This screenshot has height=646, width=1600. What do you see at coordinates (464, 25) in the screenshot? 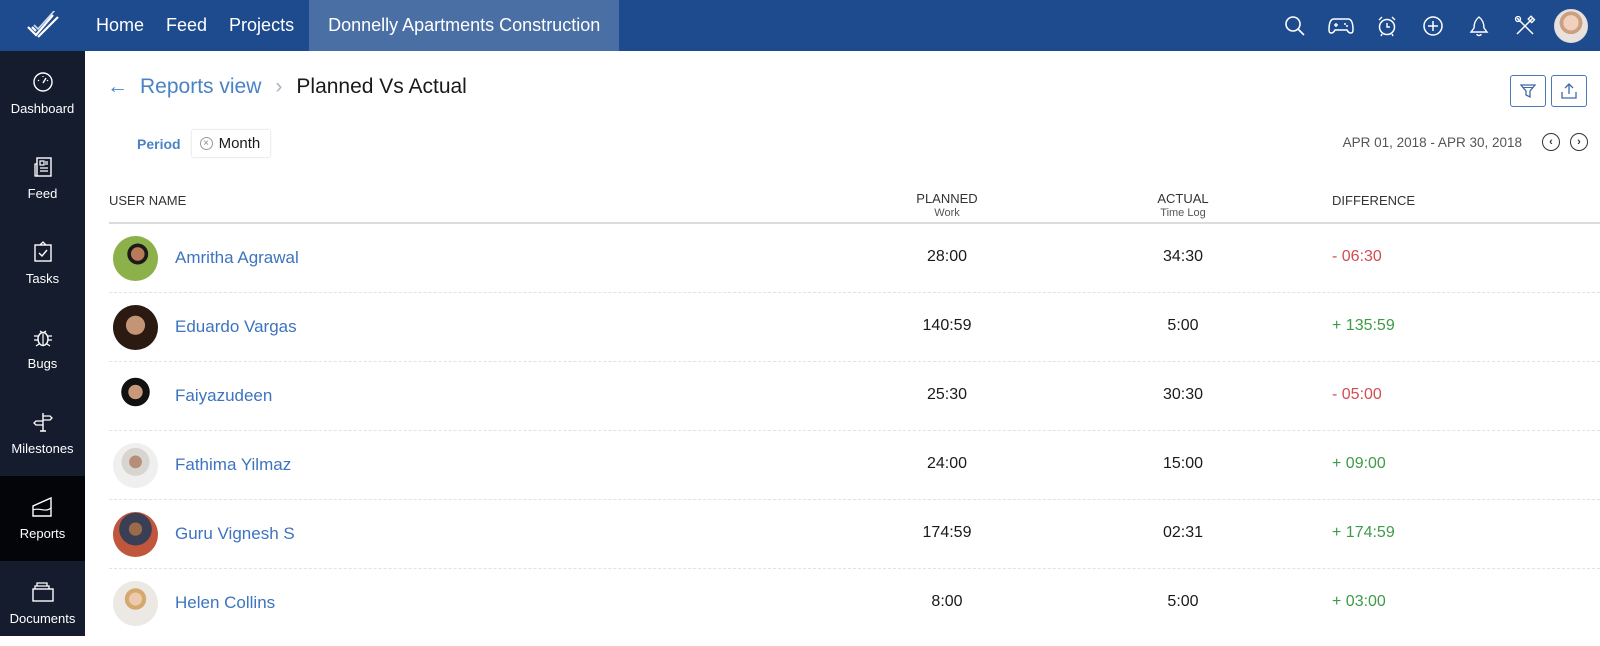
I see `nav-active-project: Donnelly Apartments Construction` at bounding box center [464, 25].